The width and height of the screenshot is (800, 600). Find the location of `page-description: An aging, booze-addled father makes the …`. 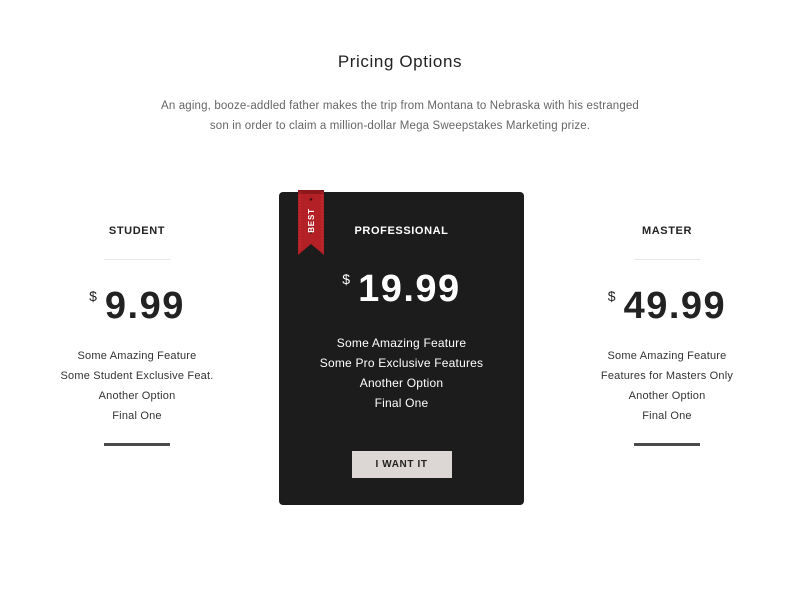

page-description: An aging, booze-addled father makes the … is located at coordinates (400, 116).